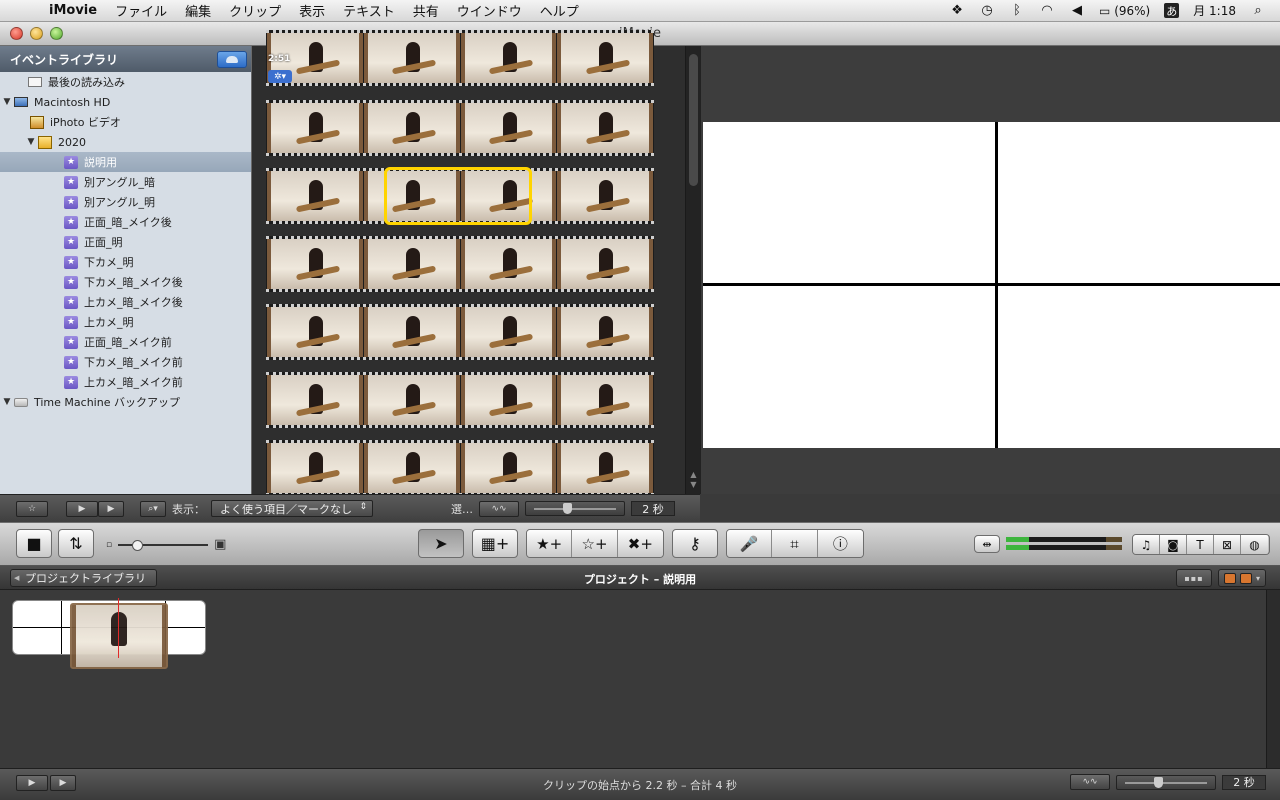 The width and height of the screenshot is (1280, 800). Describe the element at coordinates (840, 543) in the screenshot. I see `inspector-button: ⓘ` at that location.